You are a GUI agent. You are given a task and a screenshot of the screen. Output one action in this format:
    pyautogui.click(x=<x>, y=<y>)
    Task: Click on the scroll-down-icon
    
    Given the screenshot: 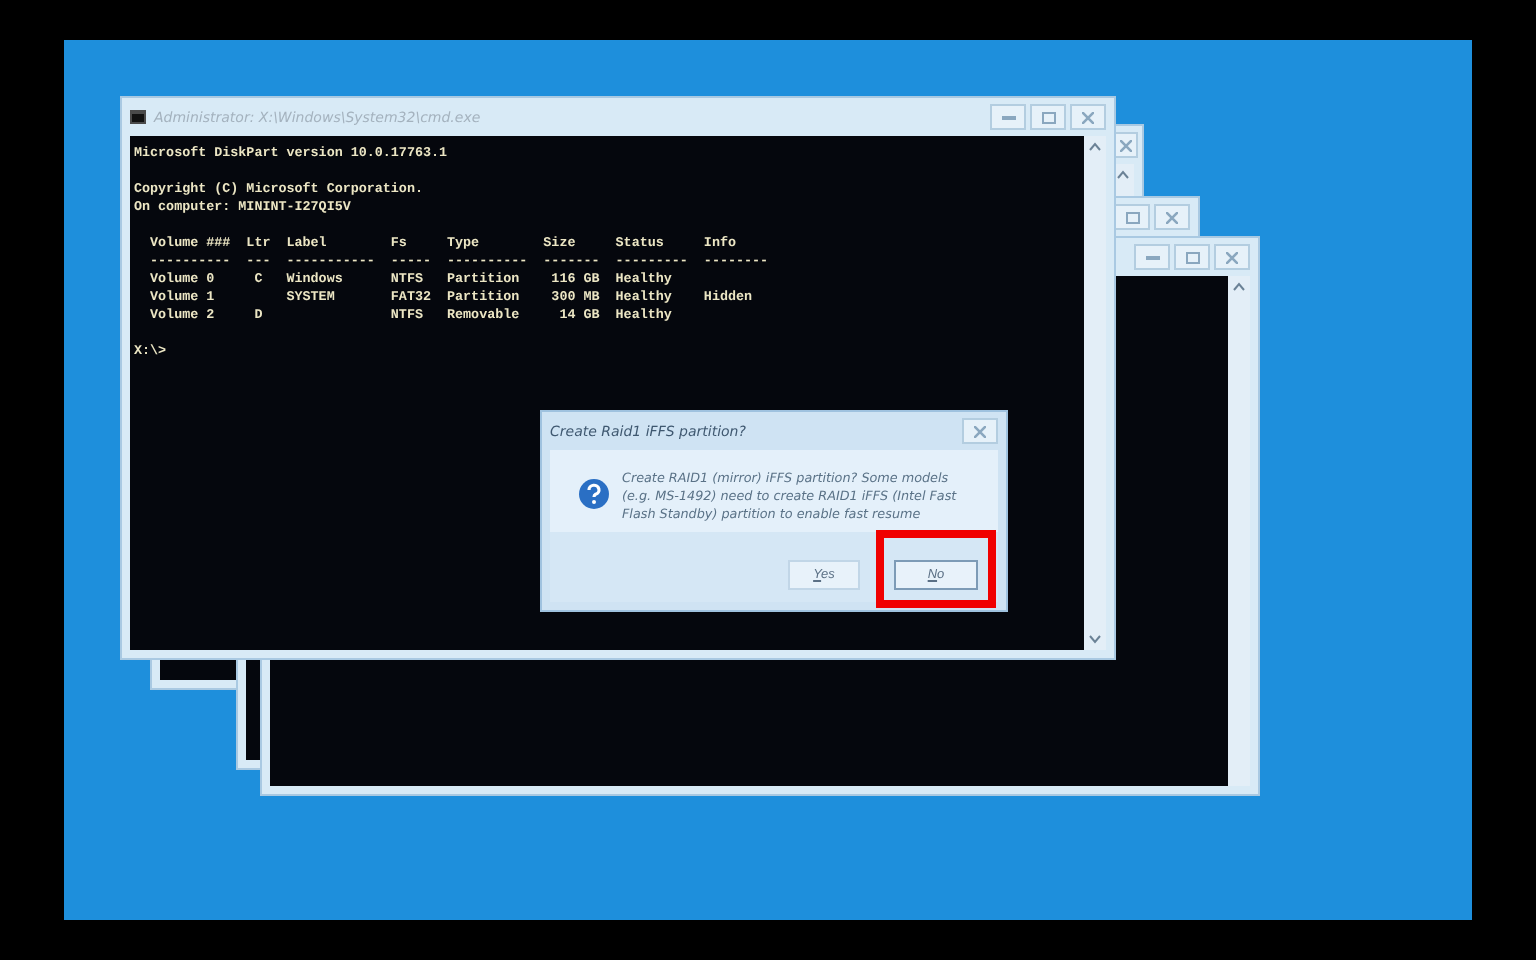 What is the action you would take?
    pyautogui.click(x=1095, y=639)
    